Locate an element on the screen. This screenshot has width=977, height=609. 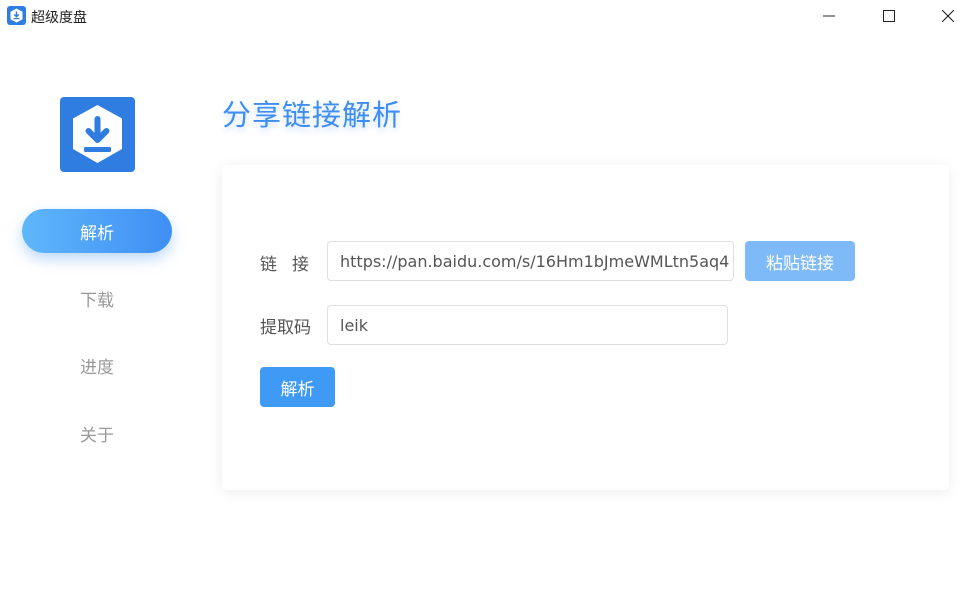
app-logo is located at coordinates (97, 134).